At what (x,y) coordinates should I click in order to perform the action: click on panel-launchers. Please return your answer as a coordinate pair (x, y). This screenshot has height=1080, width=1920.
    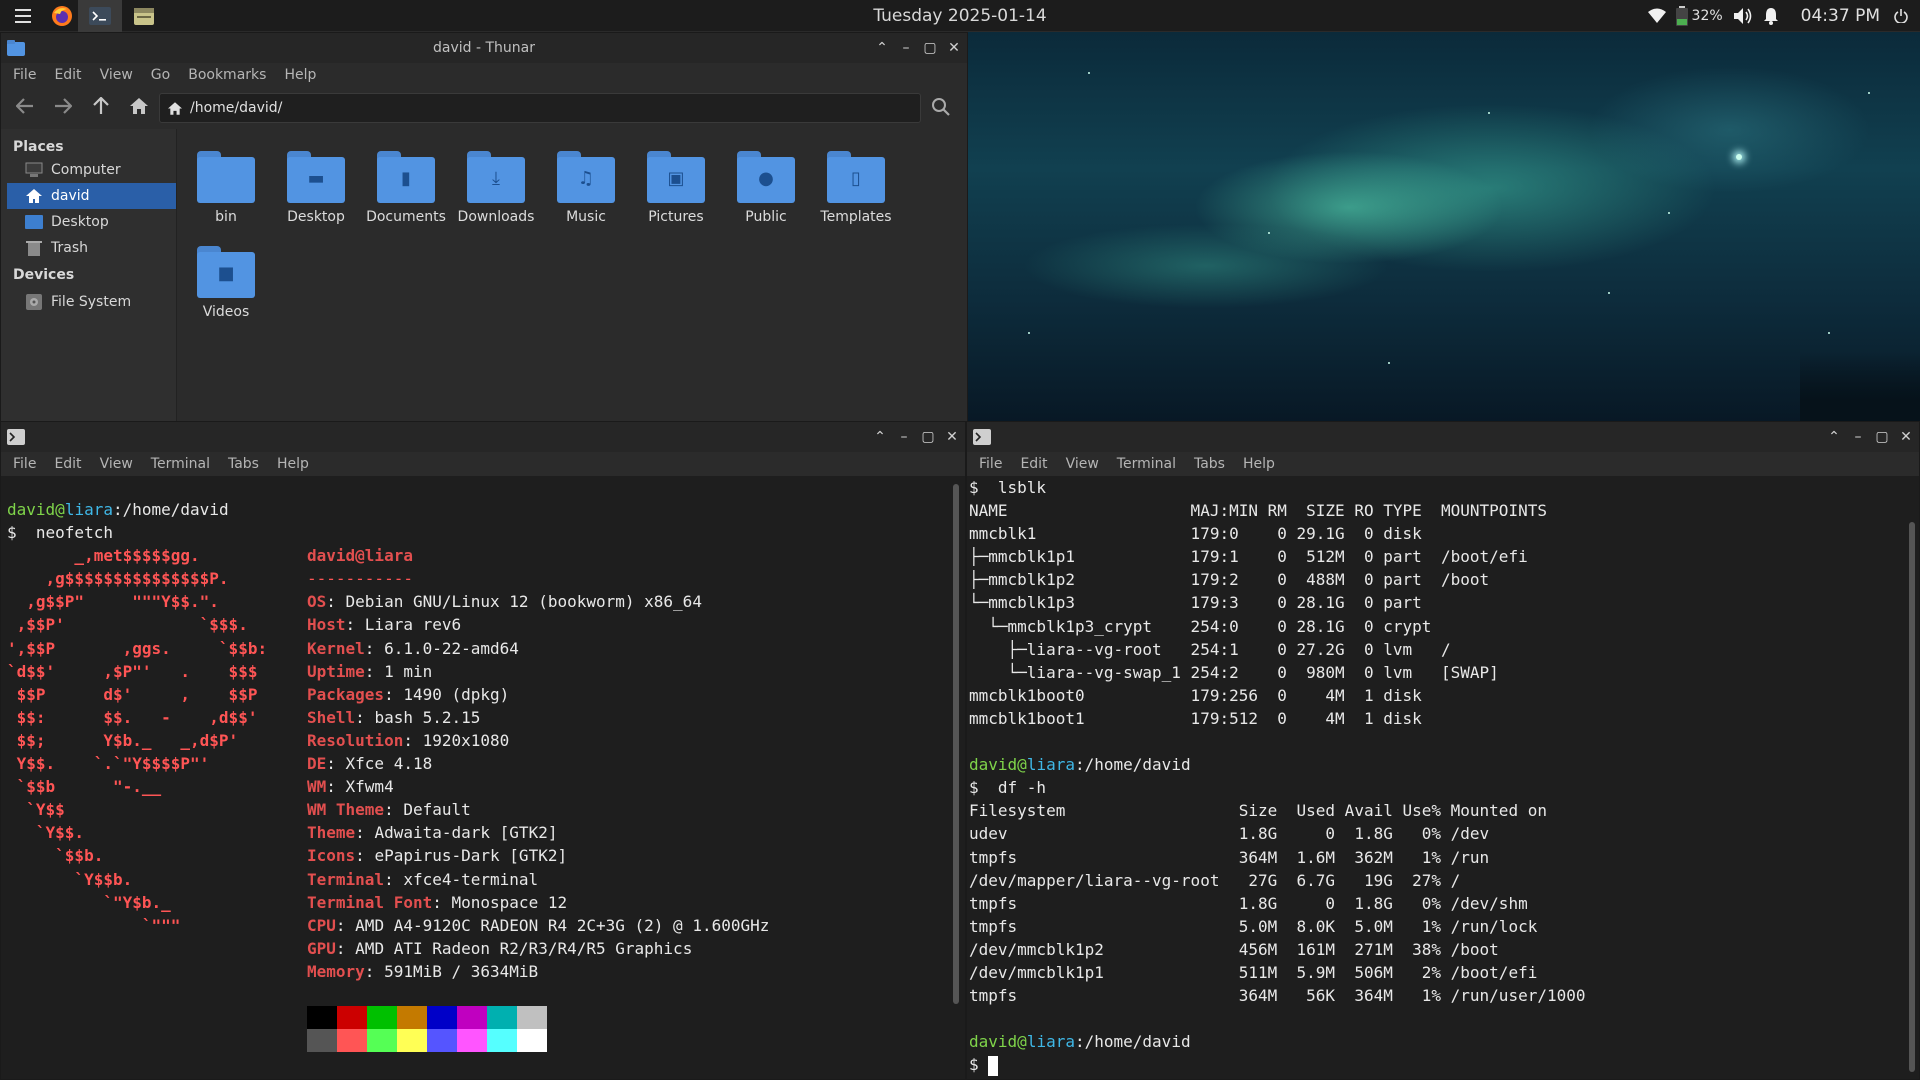
    Looking at the image, I should click on (83, 16).